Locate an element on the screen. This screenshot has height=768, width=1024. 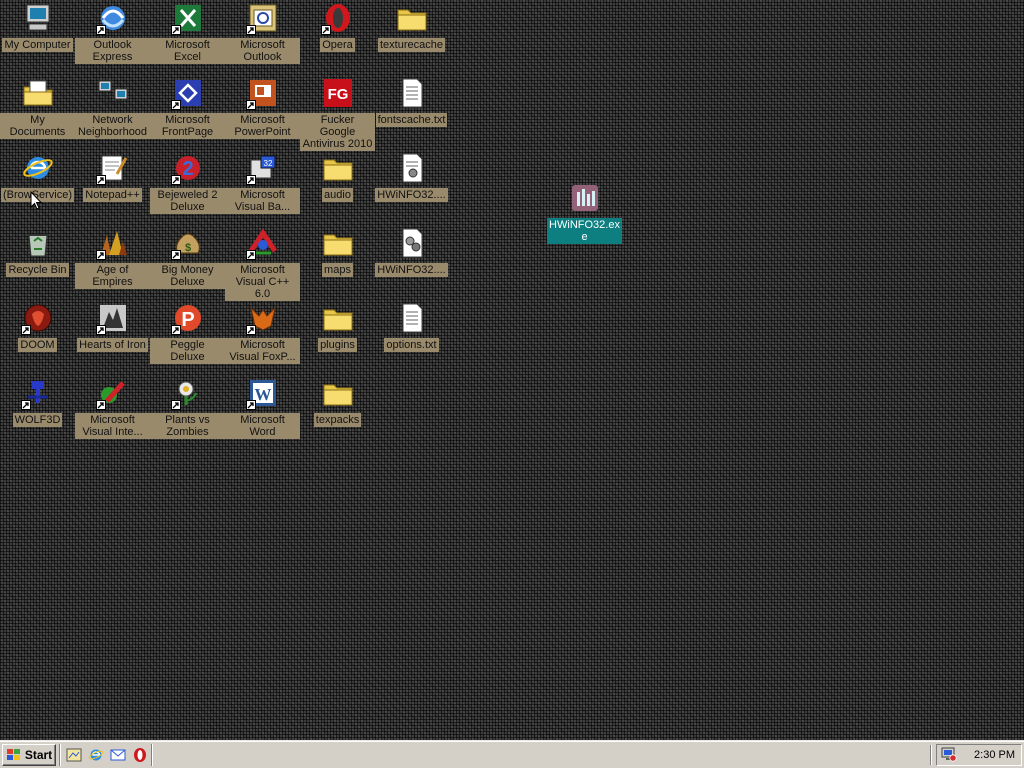
desktop-icon-label: Outlook Express is located at coordinates (112, 51).